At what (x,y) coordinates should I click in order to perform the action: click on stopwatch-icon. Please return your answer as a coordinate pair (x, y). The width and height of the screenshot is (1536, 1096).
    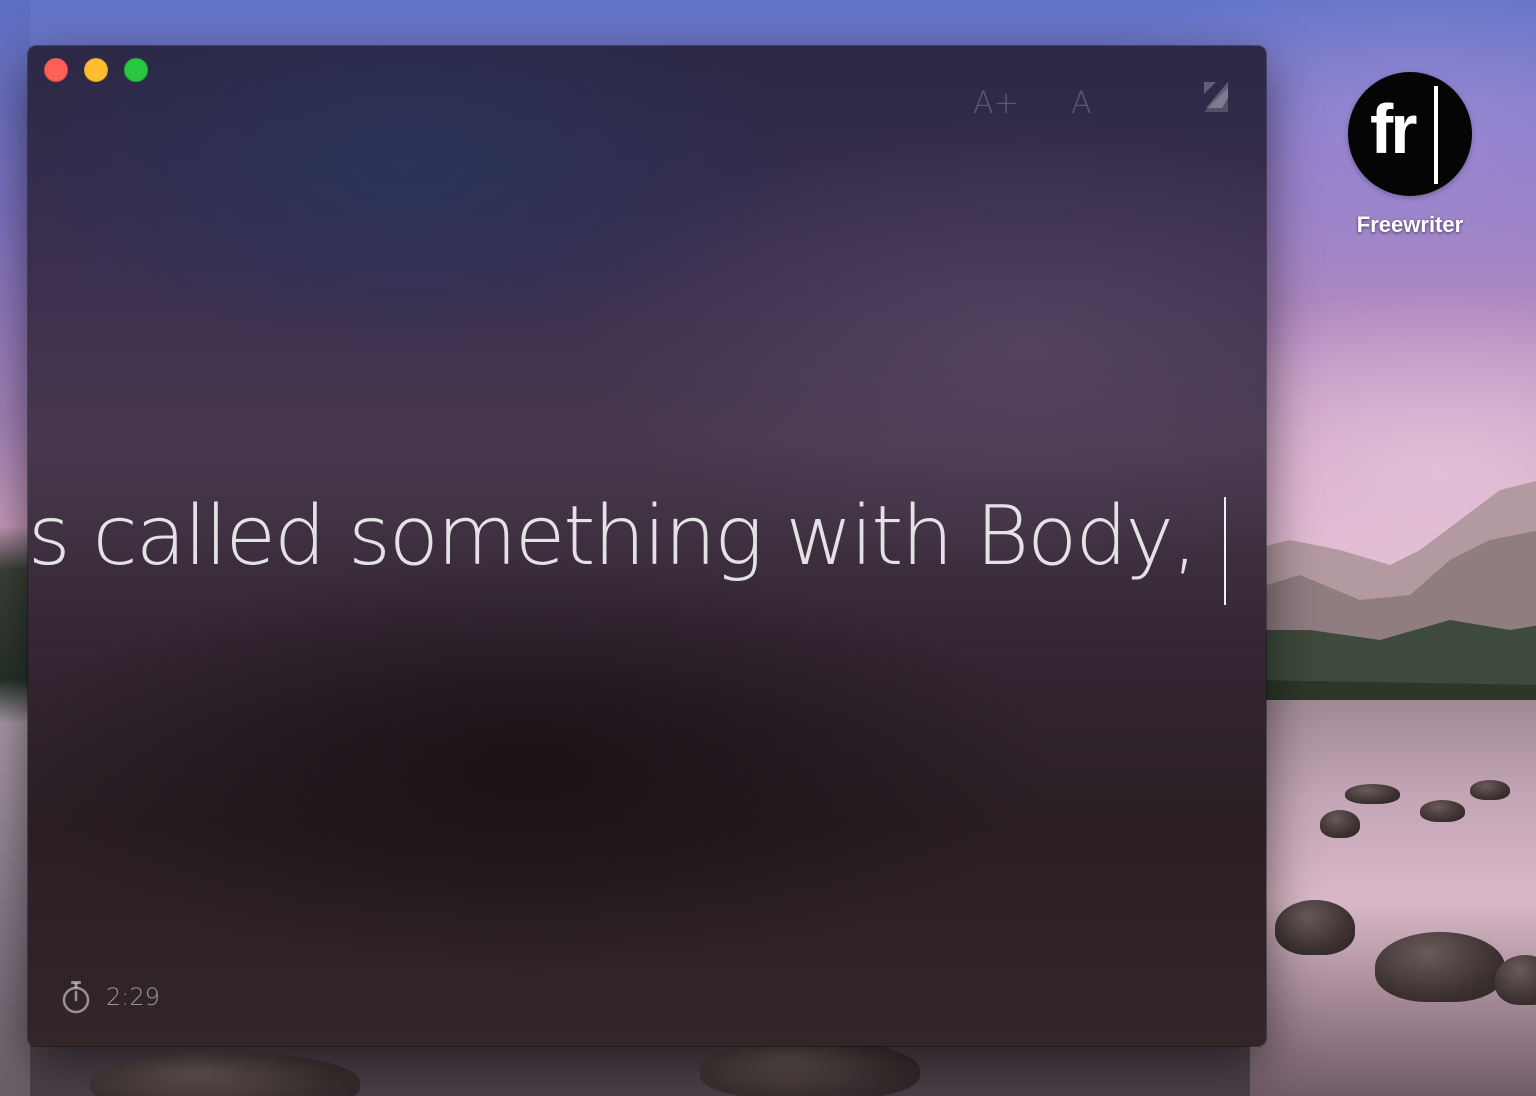
    Looking at the image, I should click on (76, 997).